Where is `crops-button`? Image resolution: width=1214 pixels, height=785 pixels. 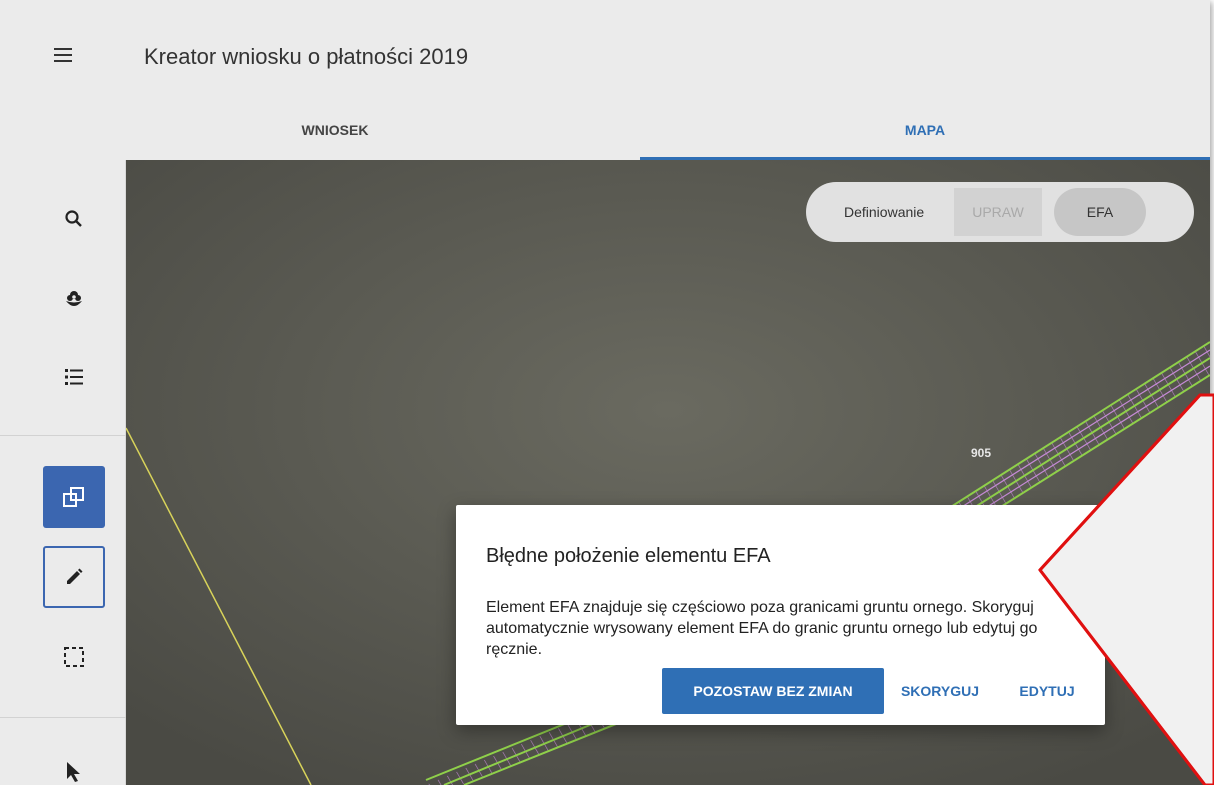 crops-button is located at coordinates (74, 299).